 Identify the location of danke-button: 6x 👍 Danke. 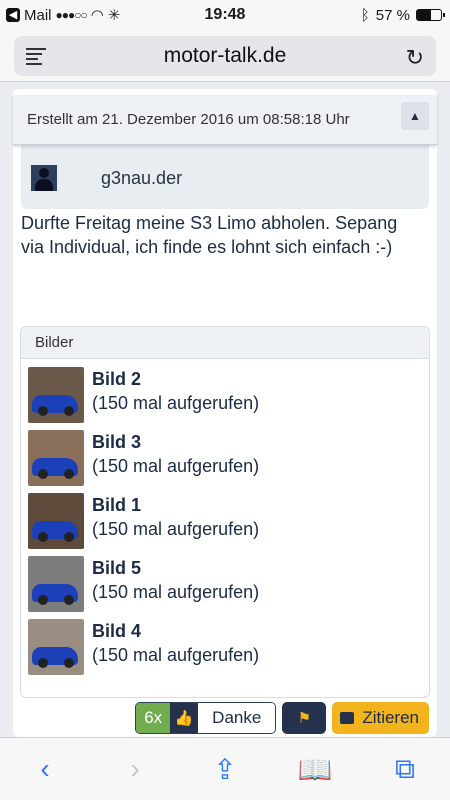
(206, 718).